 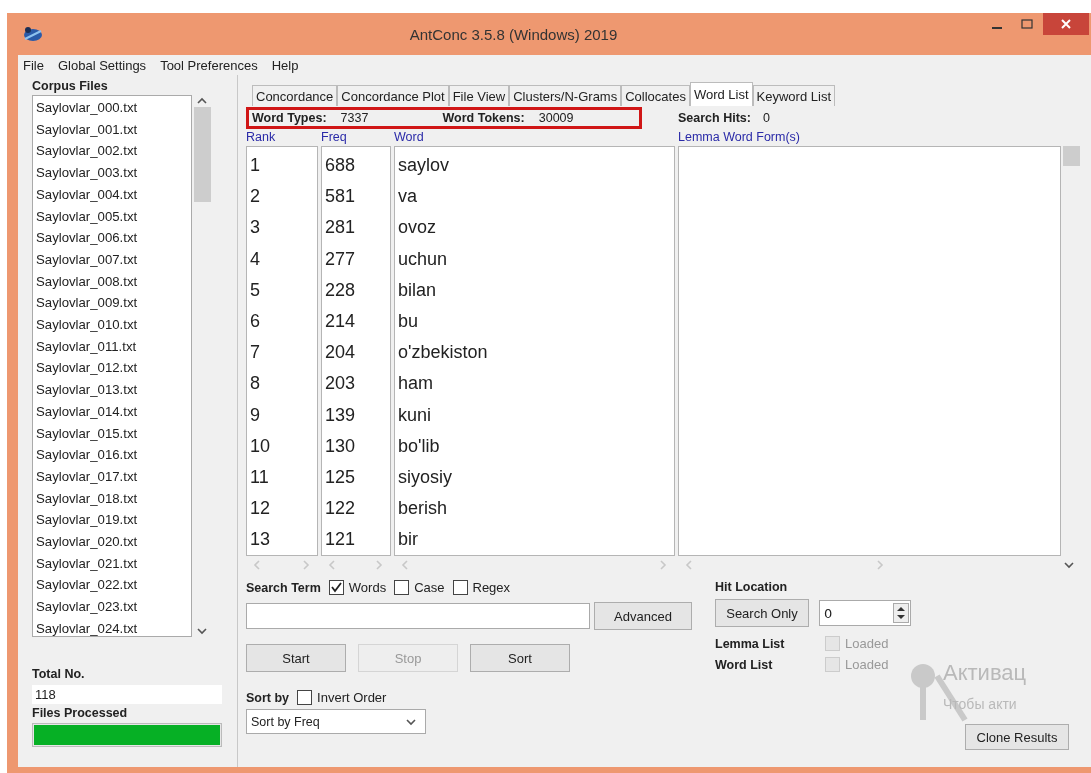 I want to click on spin-arrows-icon, so click(x=901, y=613).